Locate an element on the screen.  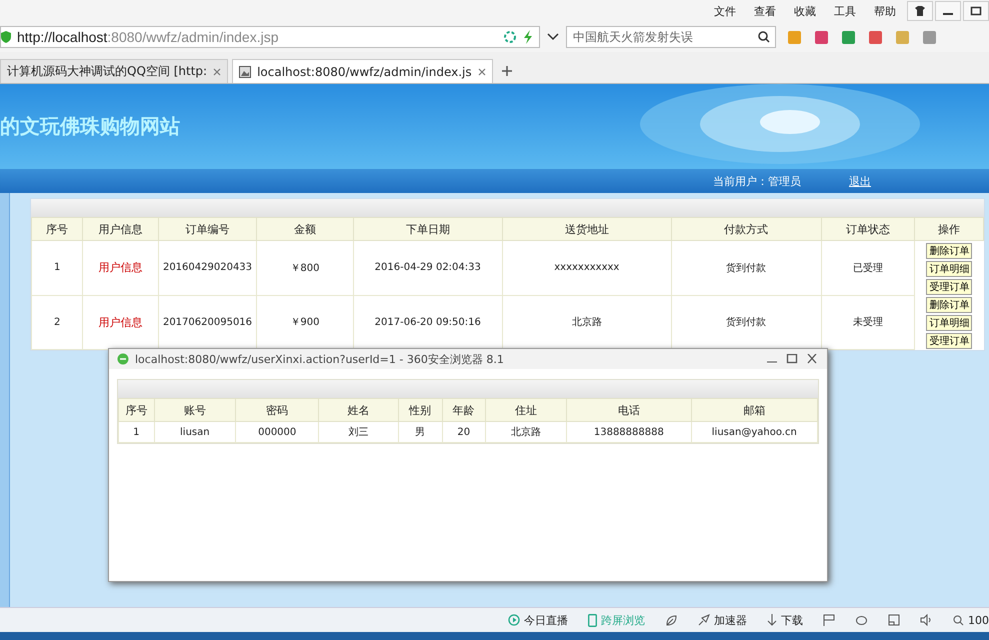
address-field: http://localhost:8080/wwfz/admin/index.jsp is located at coordinates (270, 37).